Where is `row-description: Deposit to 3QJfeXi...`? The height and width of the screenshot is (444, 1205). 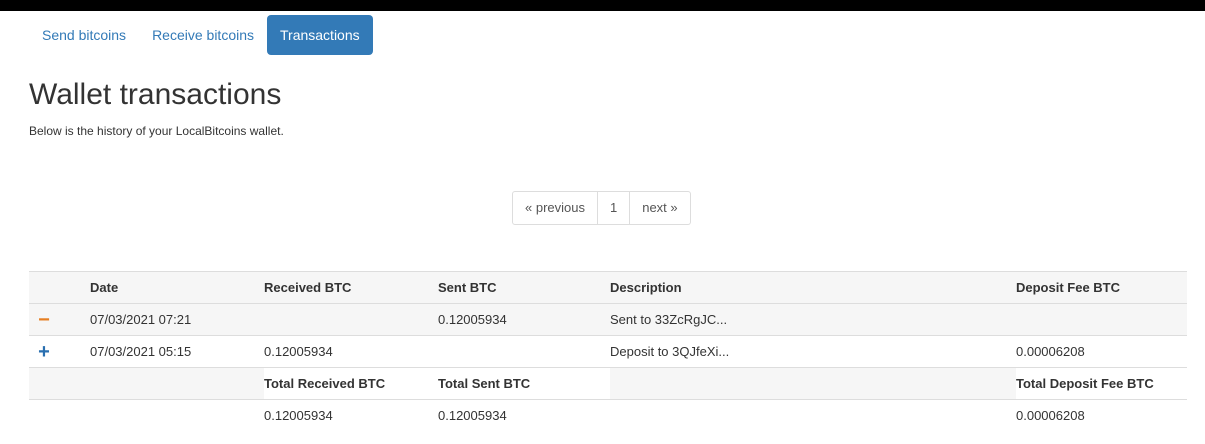
row-description: Deposit to 3QJfeXi... is located at coordinates (813, 351).